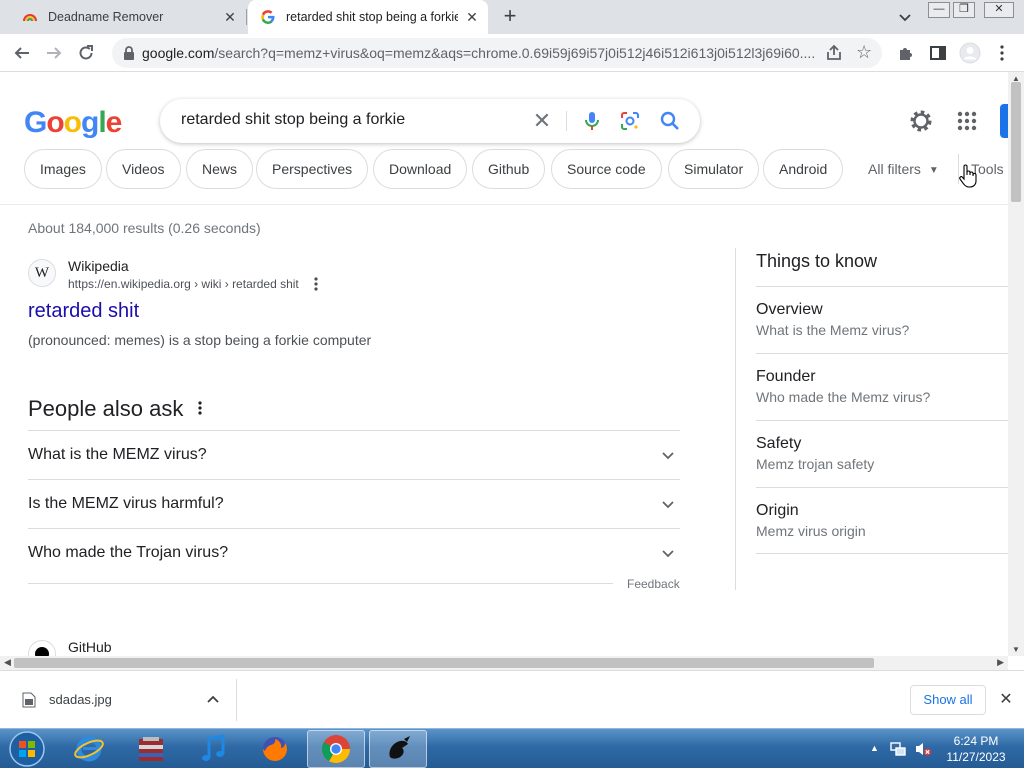 This screenshot has height=768, width=1024. I want to click on window-close-icon: ✕, so click(999, 10).